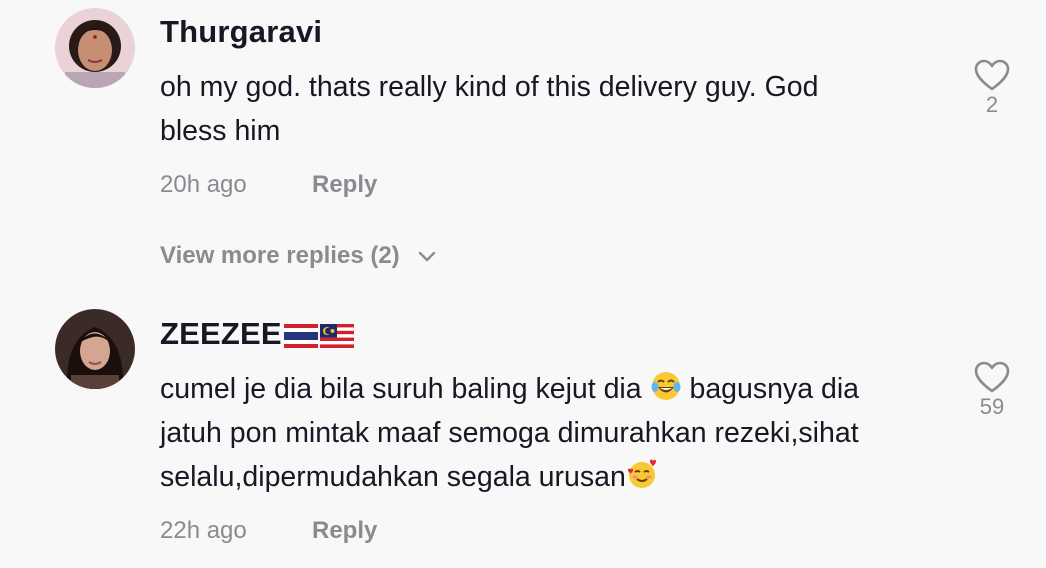 The width and height of the screenshot is (1046, 568). What do you see at coordinates (427, 256) in the screenshot?
I see `chevron-down-icon` at bounding box center [427, 256].